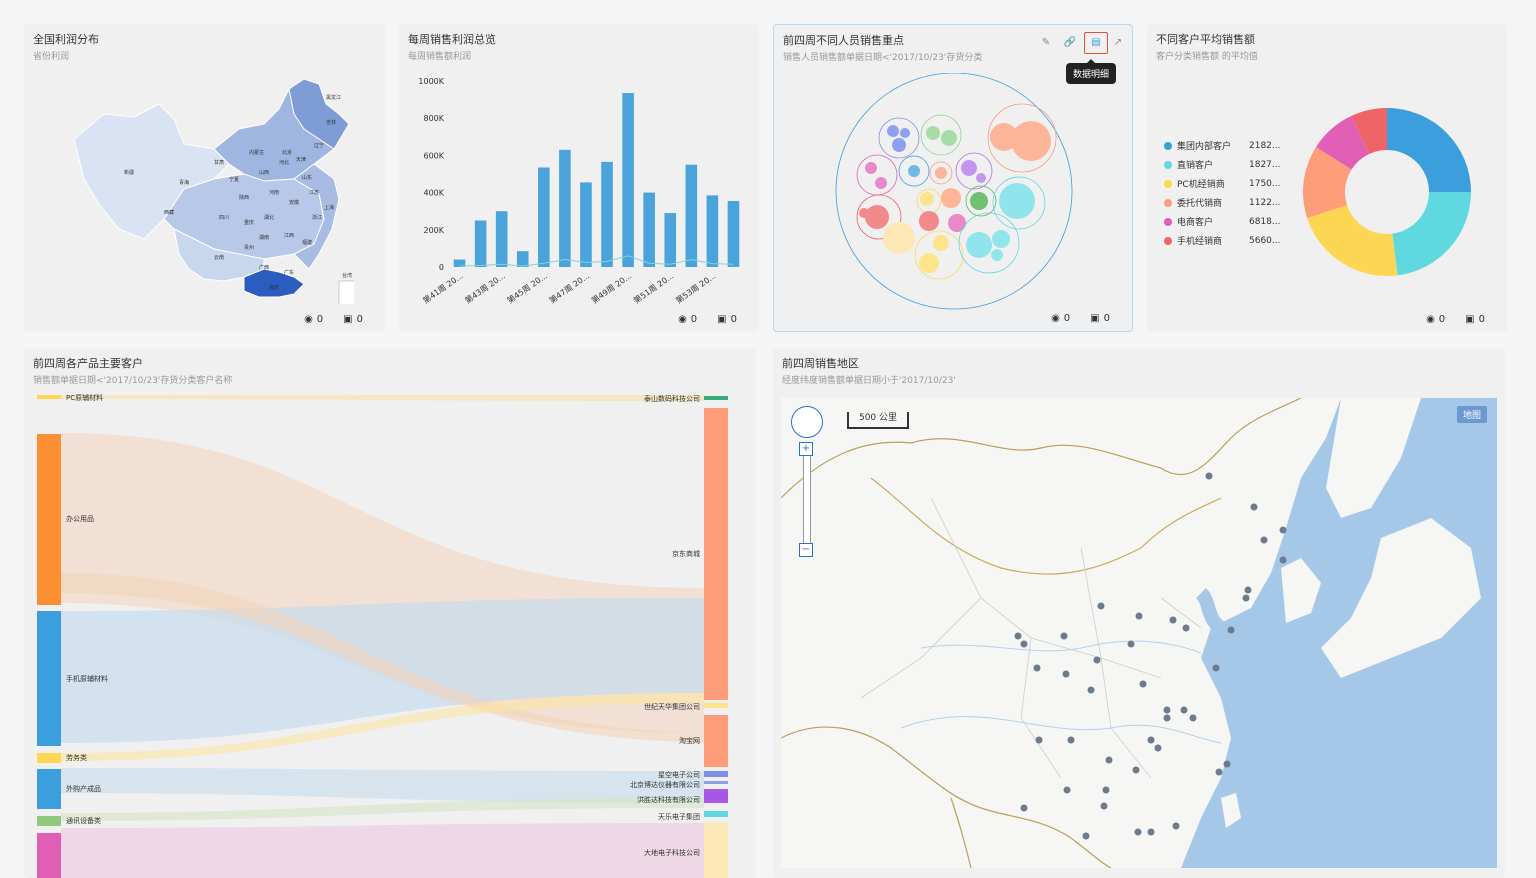 This screenshot has width=1536, height=878. Describe the element at coordinates (307, 242) in the screenshot. I see `svg-text: 福建` at that location.